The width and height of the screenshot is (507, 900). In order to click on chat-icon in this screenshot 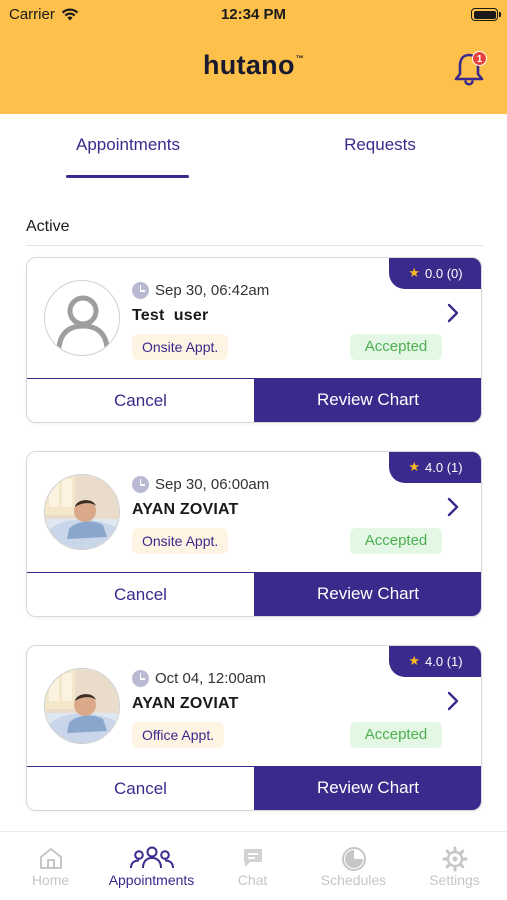, I will do `click(252, 858)`.